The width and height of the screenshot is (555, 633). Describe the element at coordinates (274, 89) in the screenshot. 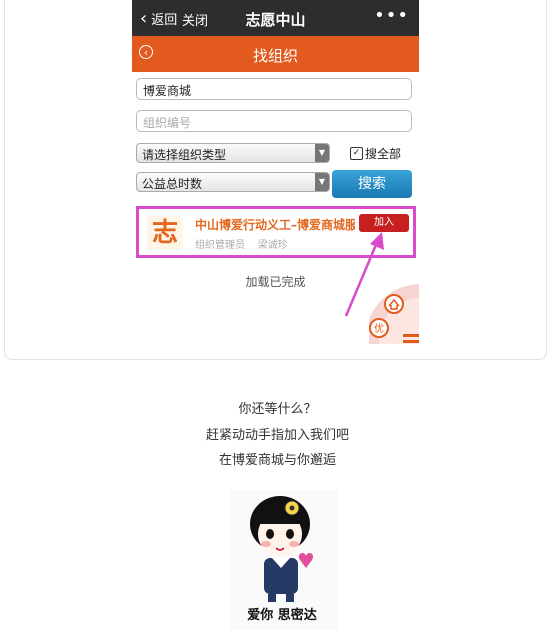

I see `org-name-input: 博爱商城` at that location.